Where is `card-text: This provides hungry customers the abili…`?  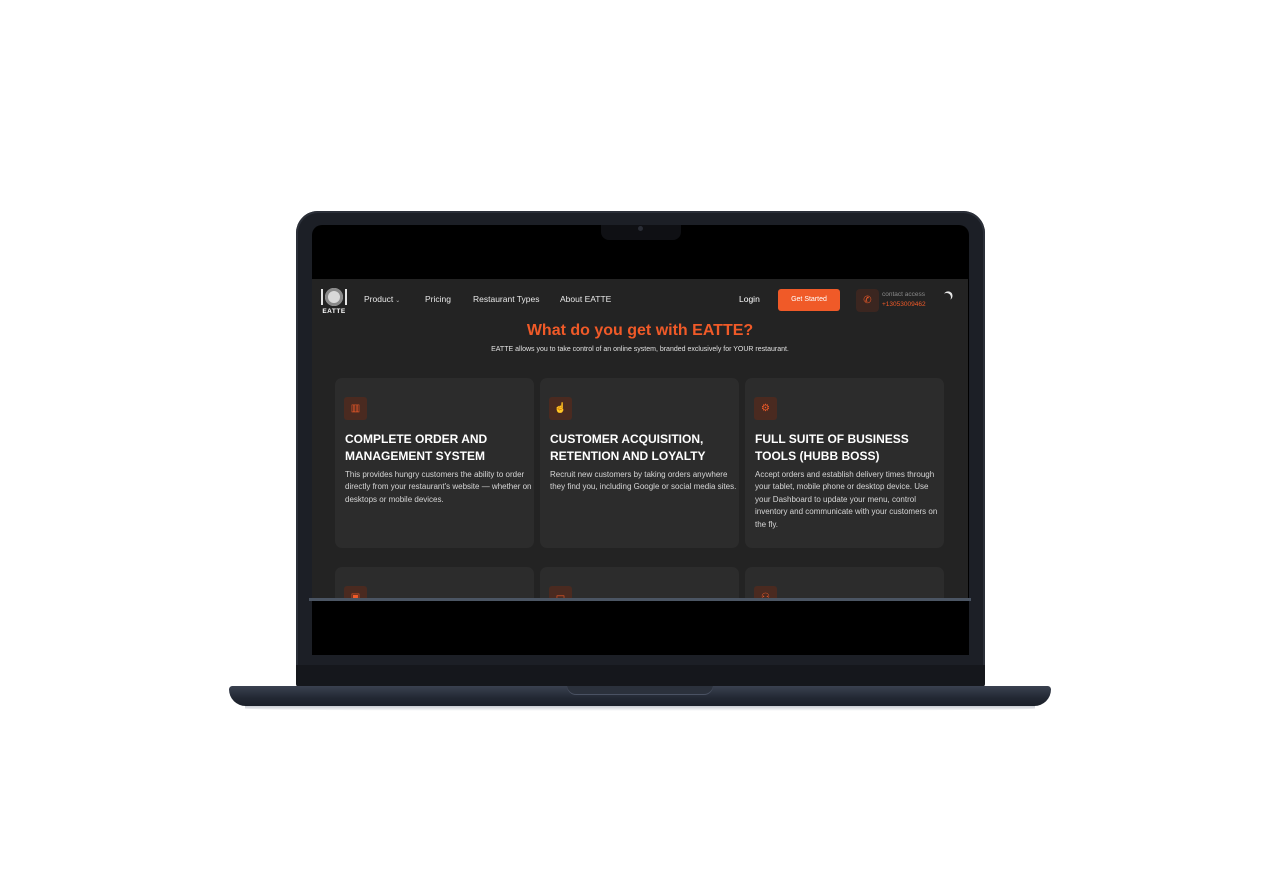 card-text: This provides hungry customers the abili… is located at coordinates (438, 487).